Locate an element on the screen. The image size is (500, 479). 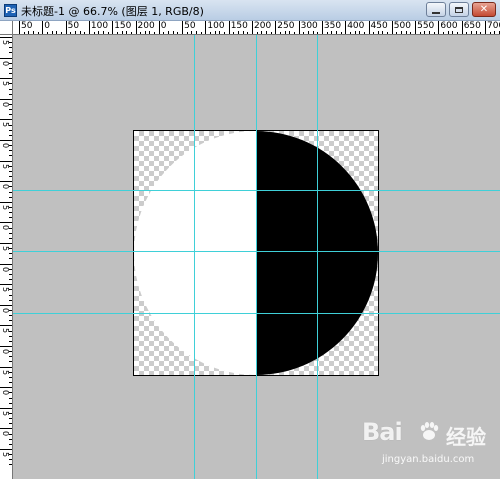
vertical-ruler: 5 0 5 0 5 0 5 0 5 0 5 0 5 0 5 0 5 0 5 0 5 is located at coordinates (6, 257).